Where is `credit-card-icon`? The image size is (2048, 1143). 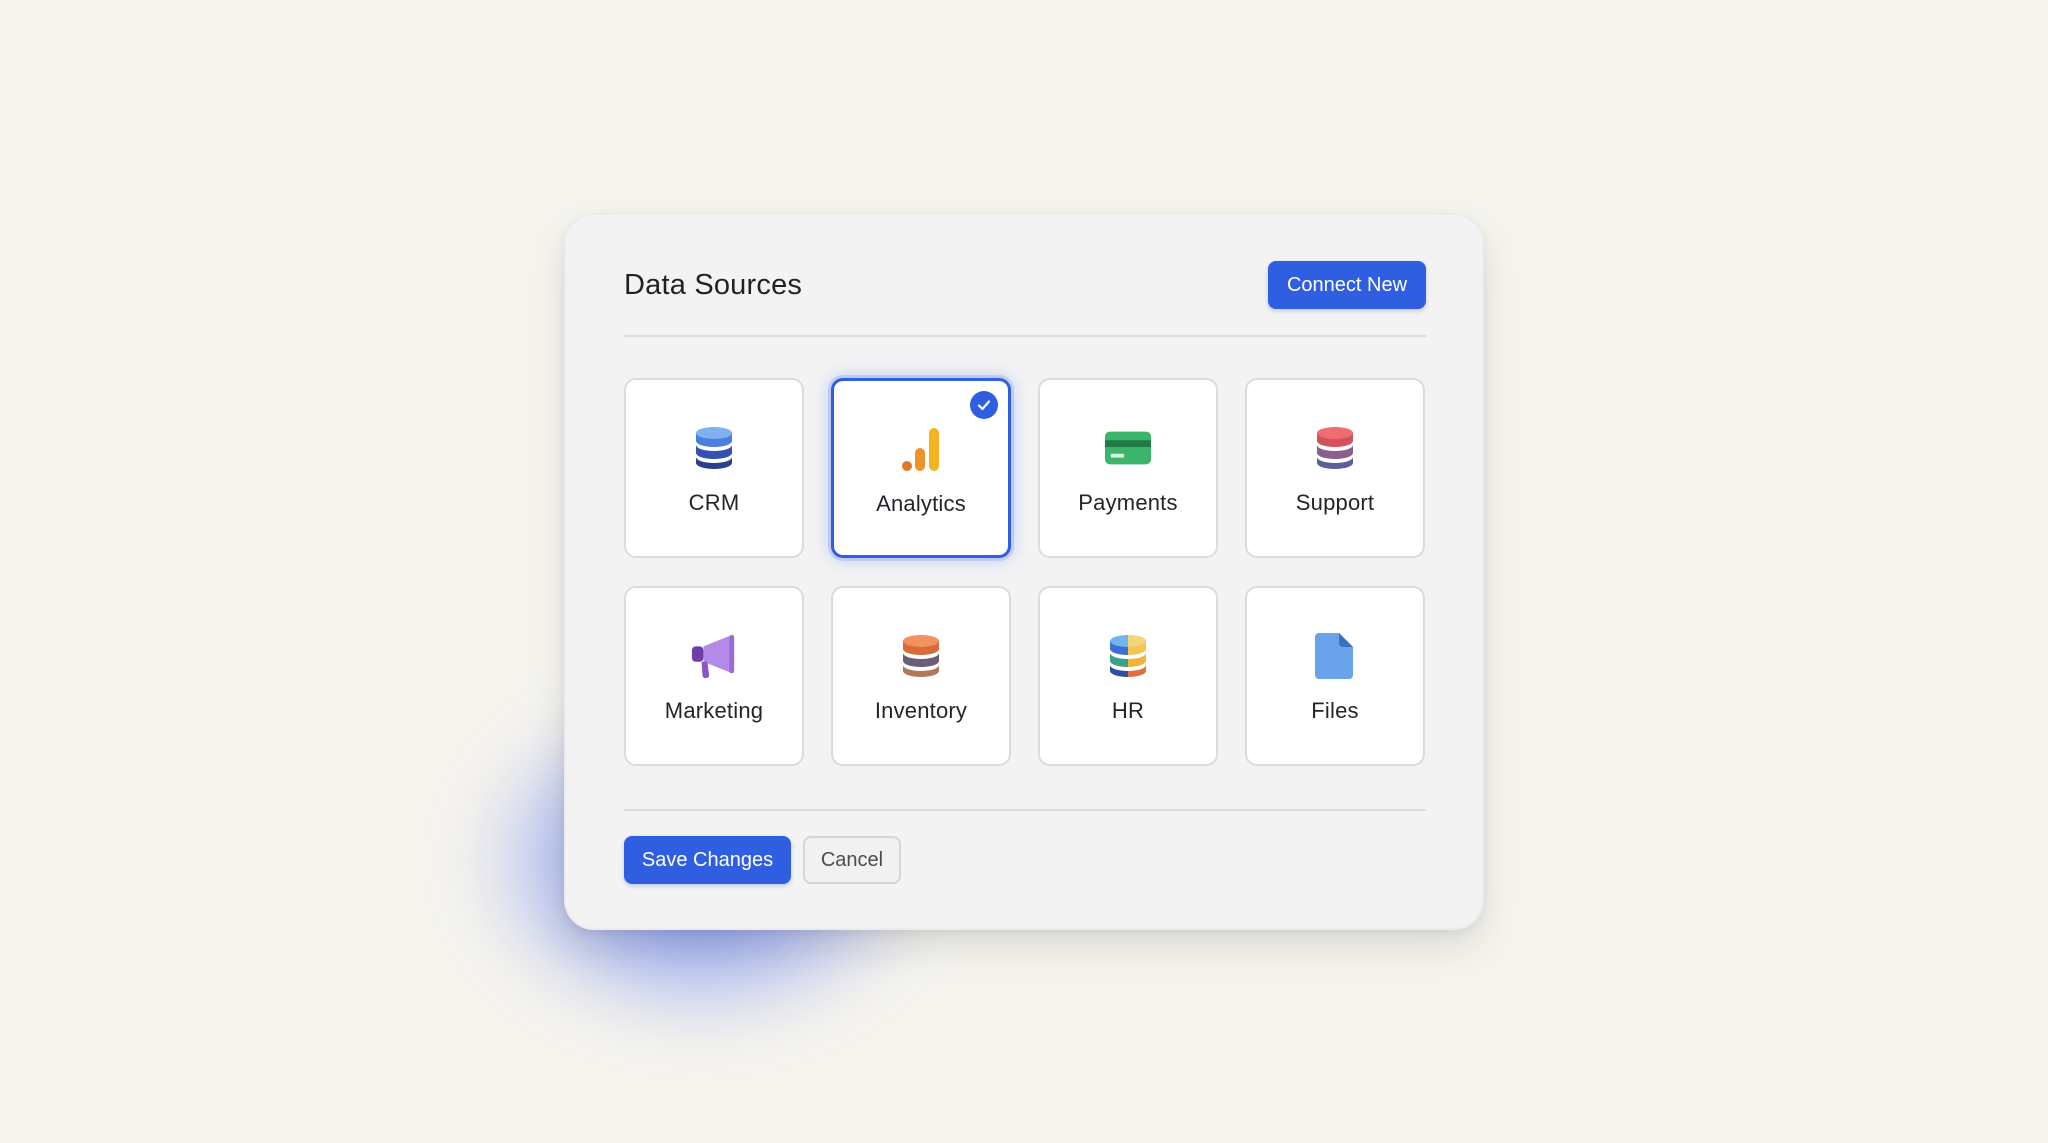
credit-card-icon is located at coordinates (1128, 448).